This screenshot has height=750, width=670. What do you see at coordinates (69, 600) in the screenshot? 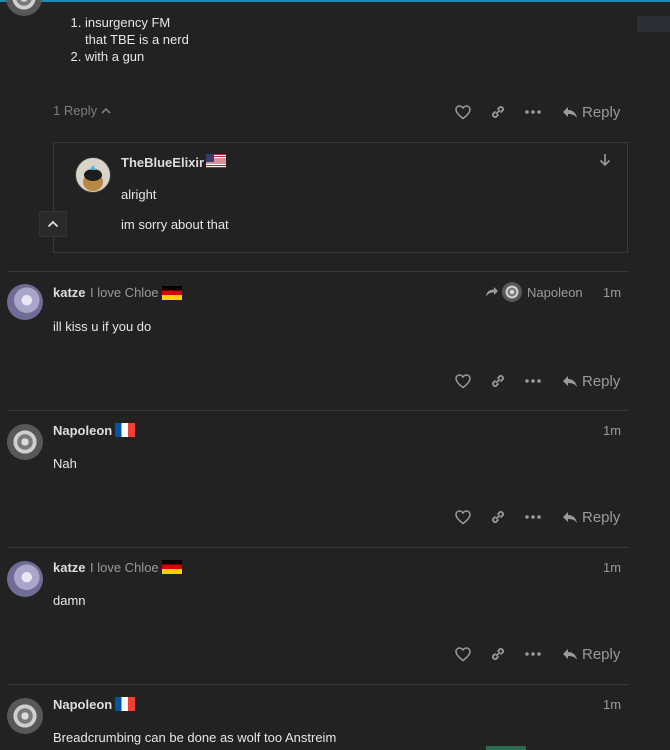
I see `post-body: damn` at bounding box center [69, 600].